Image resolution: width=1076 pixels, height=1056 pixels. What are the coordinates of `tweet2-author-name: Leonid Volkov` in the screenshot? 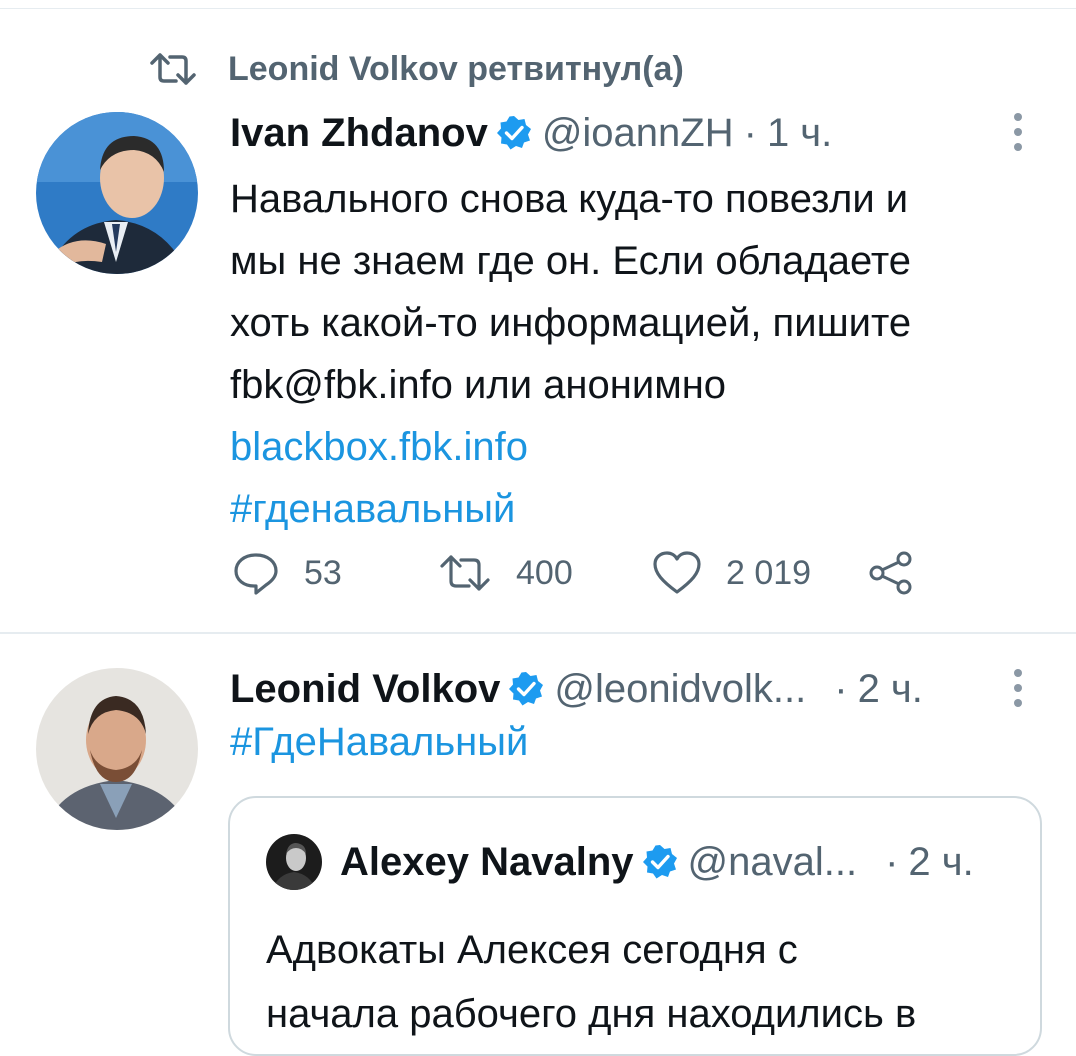 It's located at (365, 689).